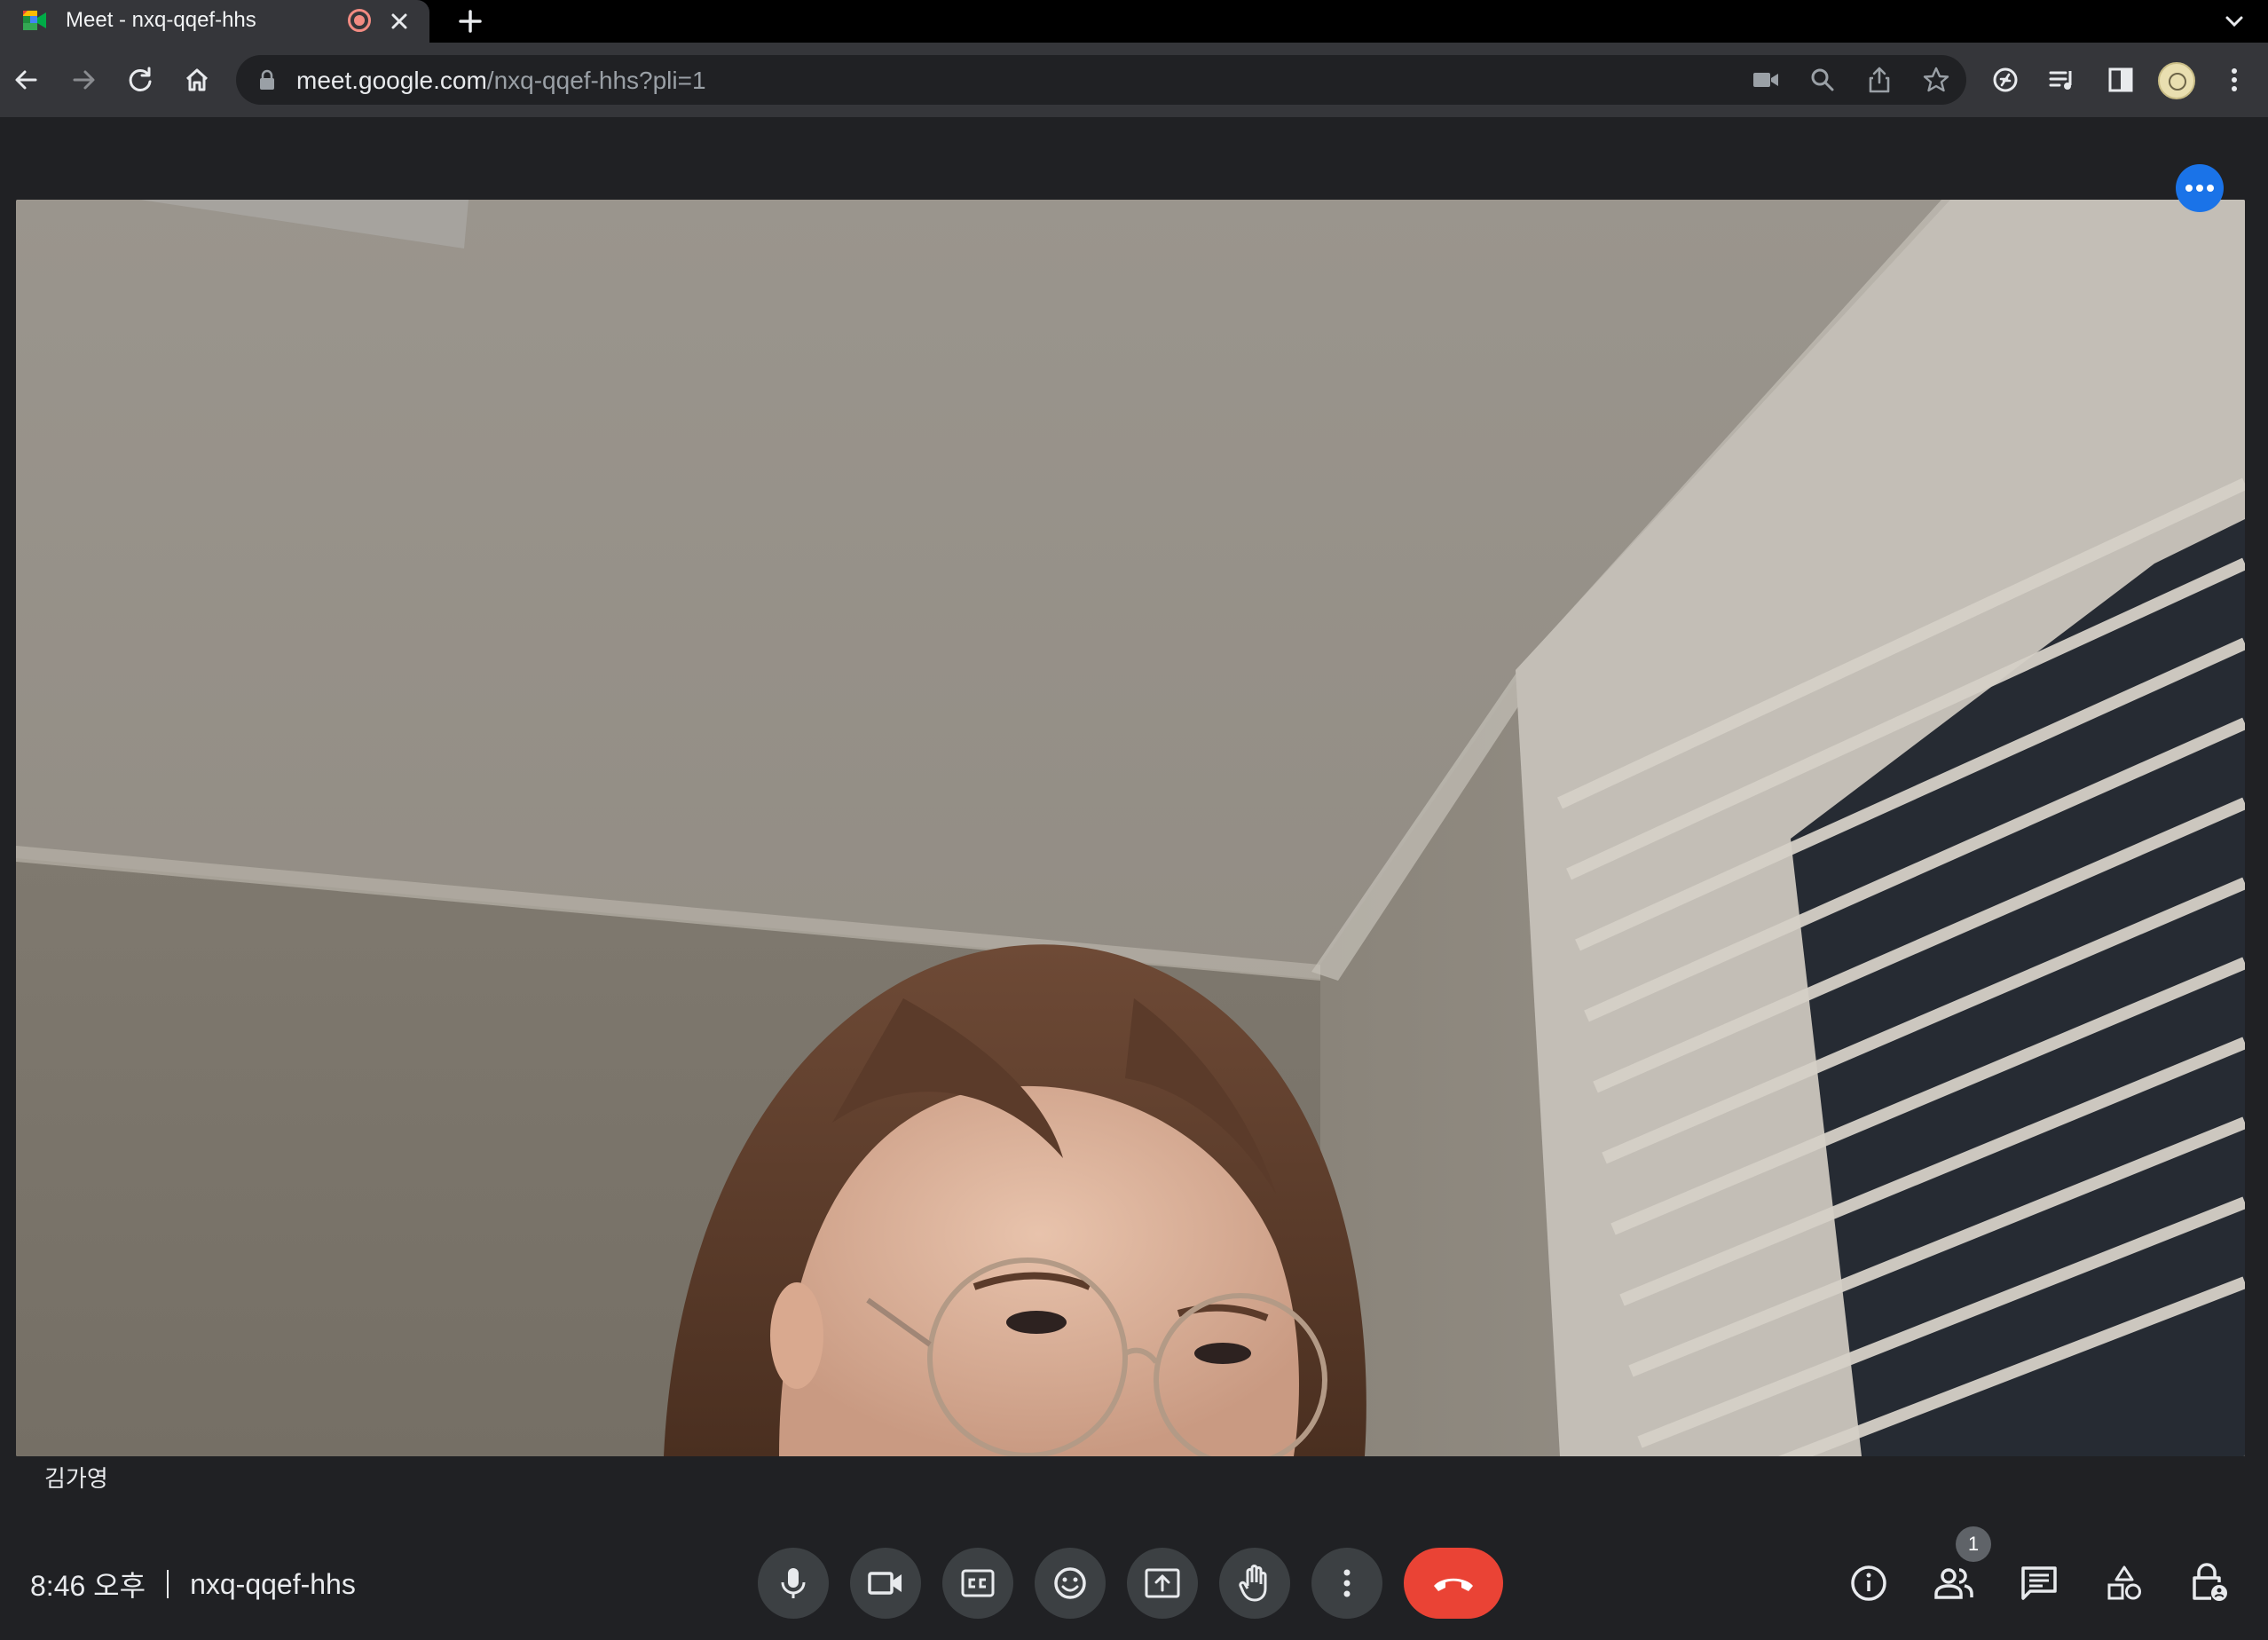 This screenshot has width=2268, height=1640. Describe the element at coordinates (360, 20) in the screenshot. I see `recording-indicator-icon` at that location.